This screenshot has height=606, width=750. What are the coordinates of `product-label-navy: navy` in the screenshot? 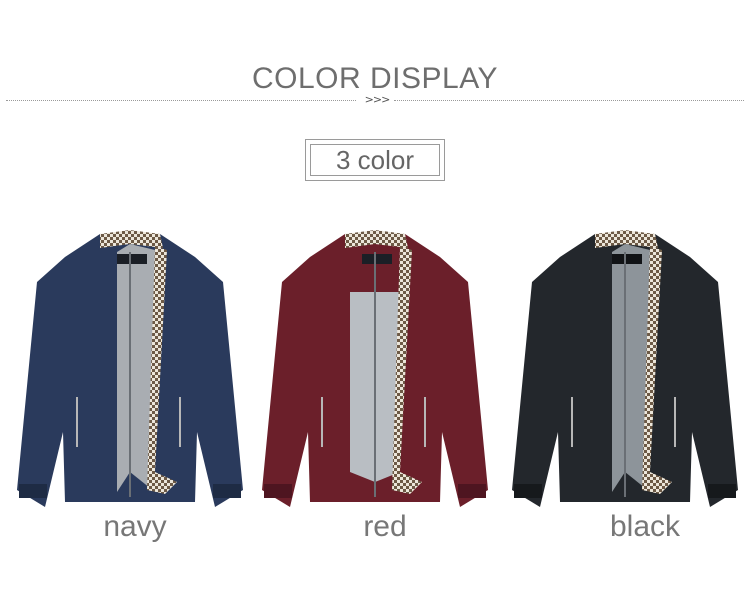 It's located at (135, 526).